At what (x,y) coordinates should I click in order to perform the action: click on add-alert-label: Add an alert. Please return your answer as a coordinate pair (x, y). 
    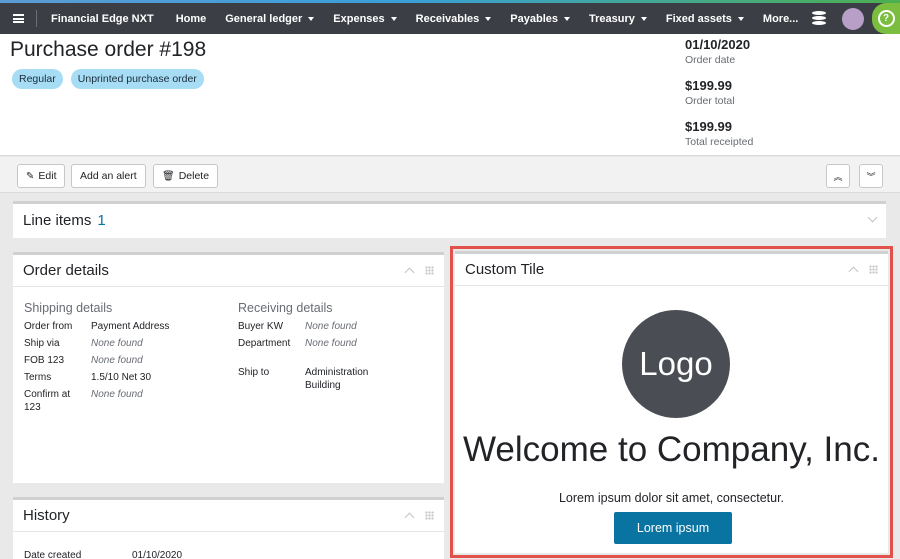
    Looking at the image, I should click on (108, 176).